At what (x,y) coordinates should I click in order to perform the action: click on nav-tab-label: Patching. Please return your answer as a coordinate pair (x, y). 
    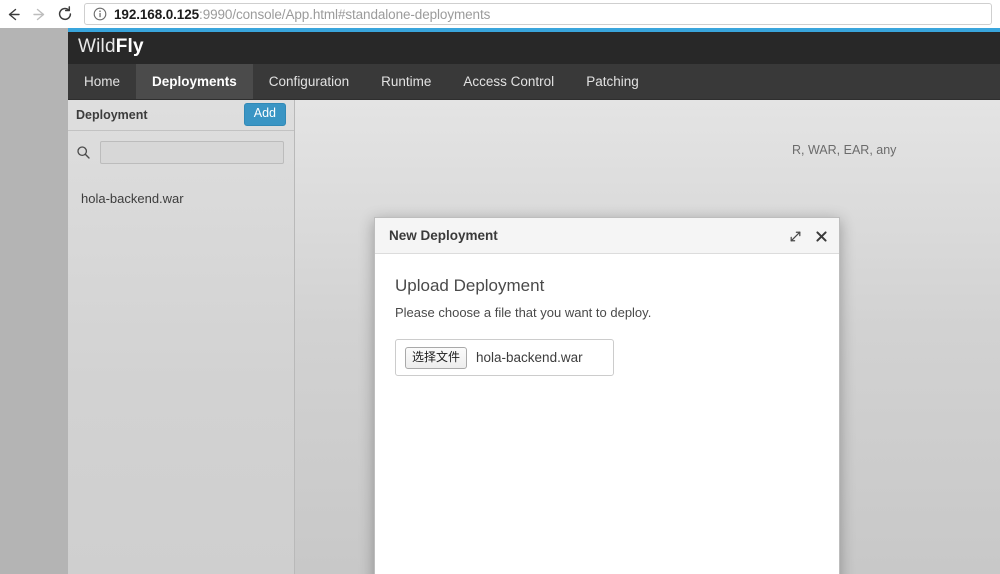
    Looking at the image, I should click on (612, 81).